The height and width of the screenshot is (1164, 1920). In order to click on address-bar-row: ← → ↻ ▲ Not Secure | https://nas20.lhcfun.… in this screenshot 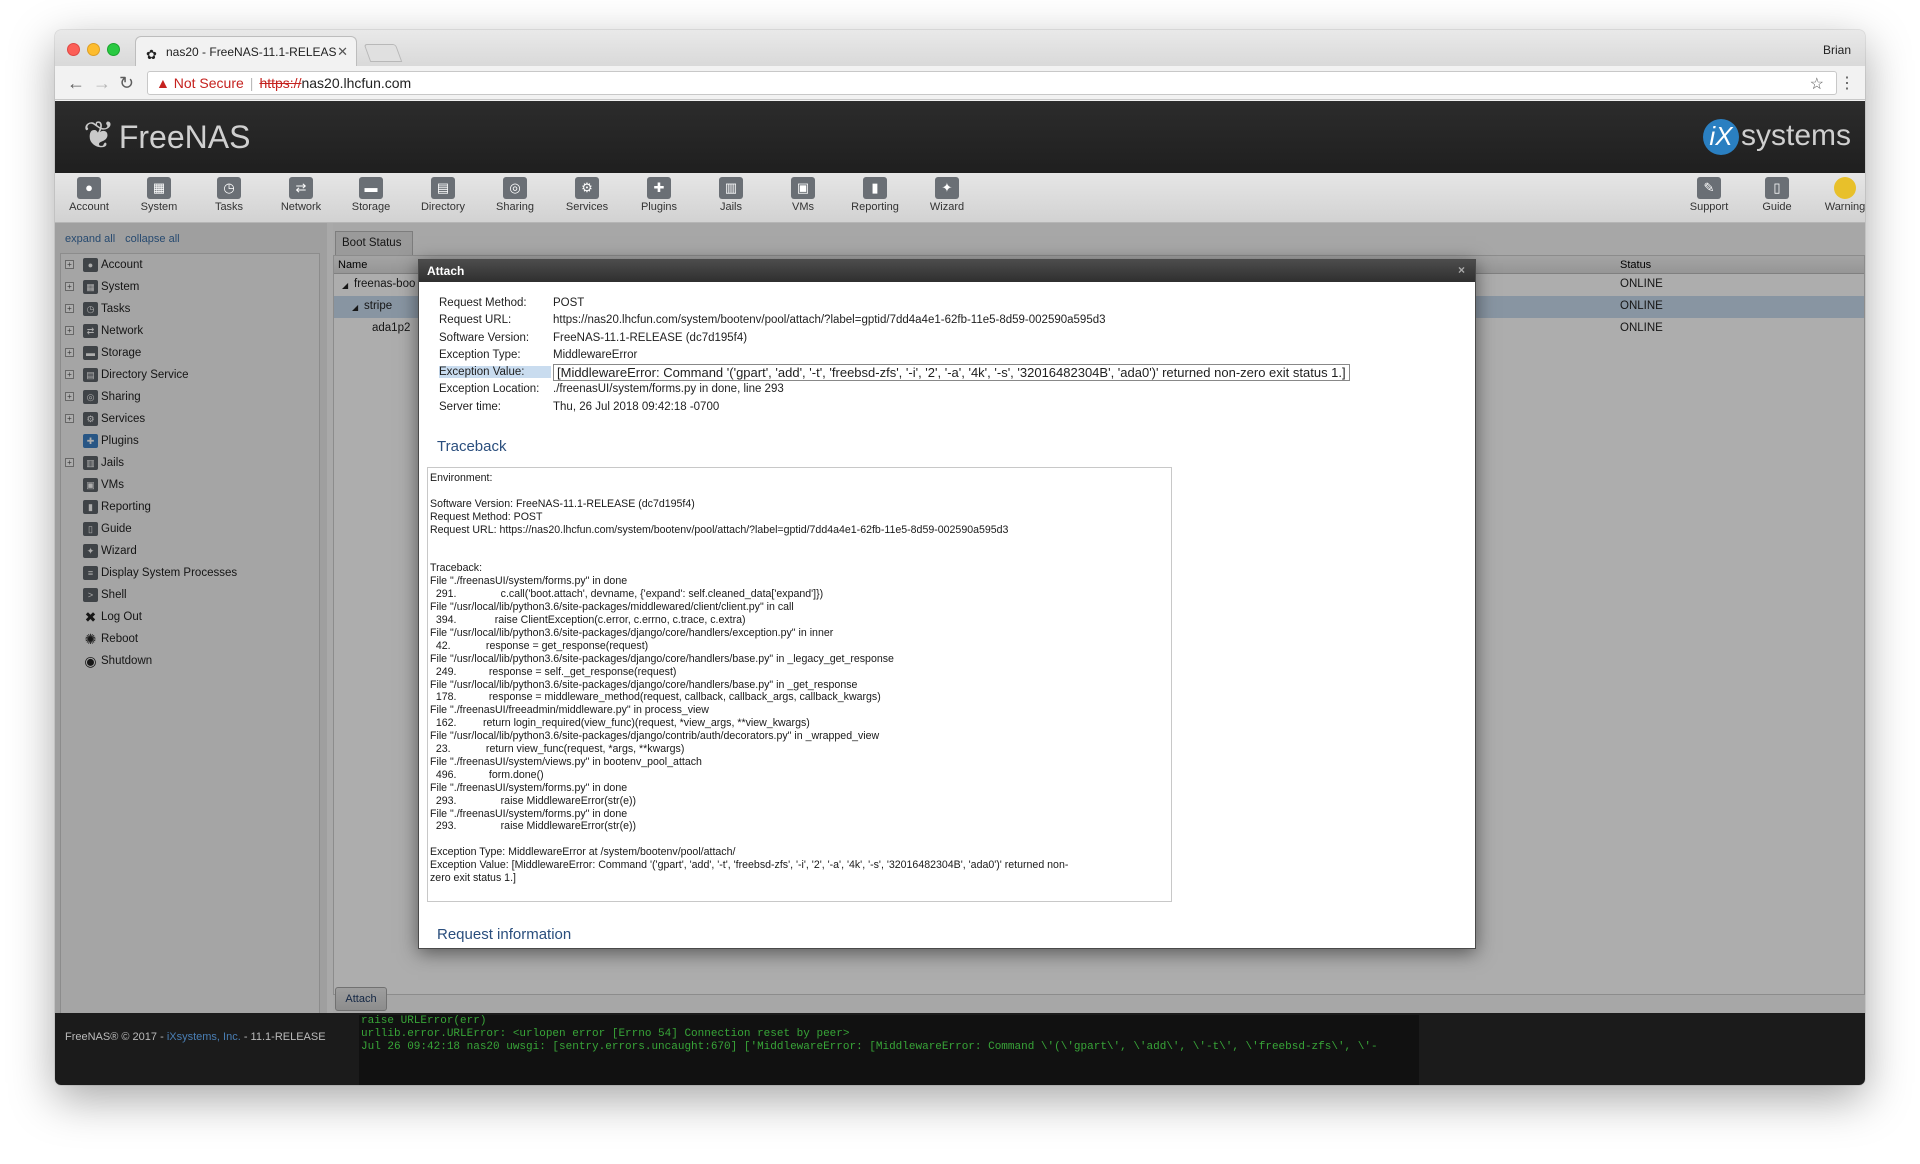, I will do `click(960, 83)`.